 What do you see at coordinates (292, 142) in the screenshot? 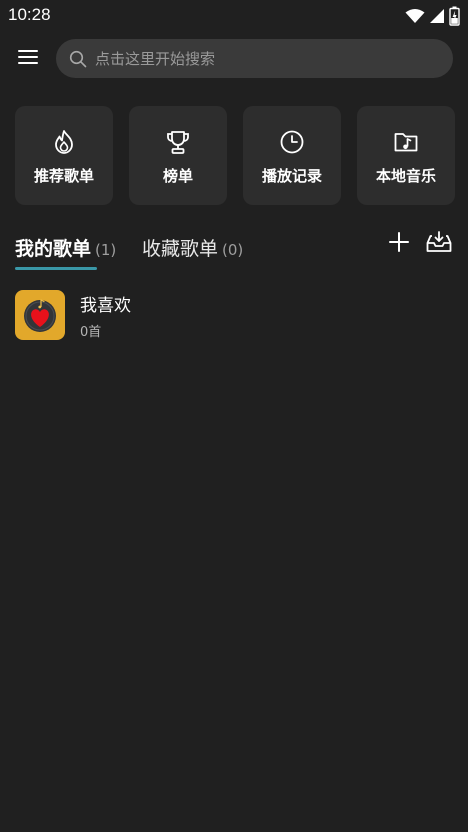
I see `clock-icon` at bounding box center [292, 142].